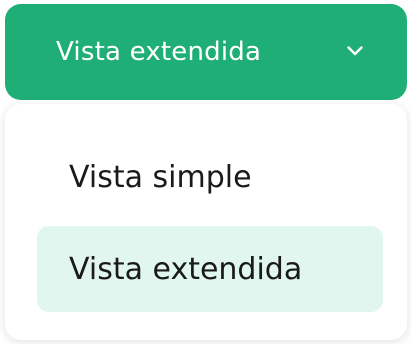 The width and height of the screenshot is (411, 344). What do you see at coordinates (355, 51) in the screenshot?
I see `chevron-down-icon` at bounding box center [355, 51].